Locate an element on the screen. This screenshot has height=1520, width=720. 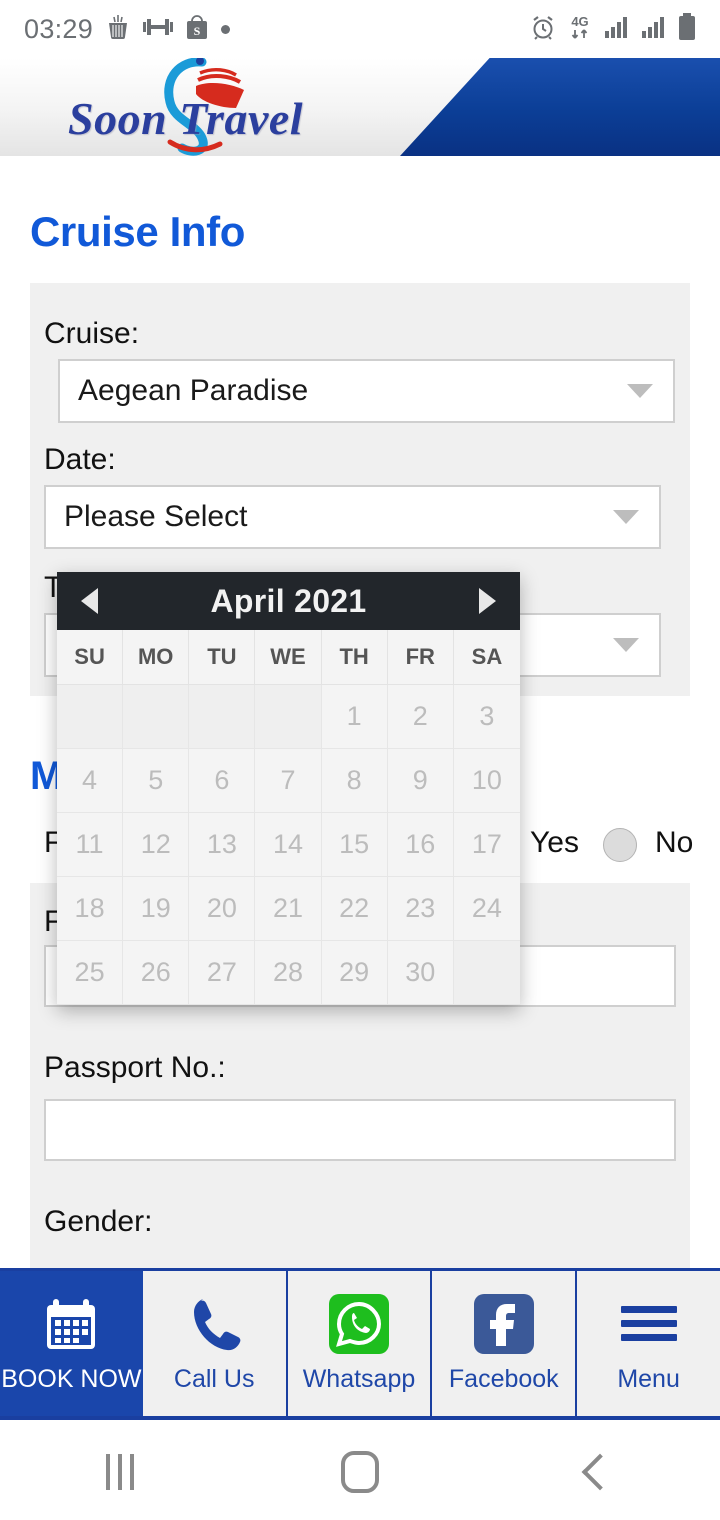
bottom-bar-label: Whatsapp is located at coordinates (359, 1379).